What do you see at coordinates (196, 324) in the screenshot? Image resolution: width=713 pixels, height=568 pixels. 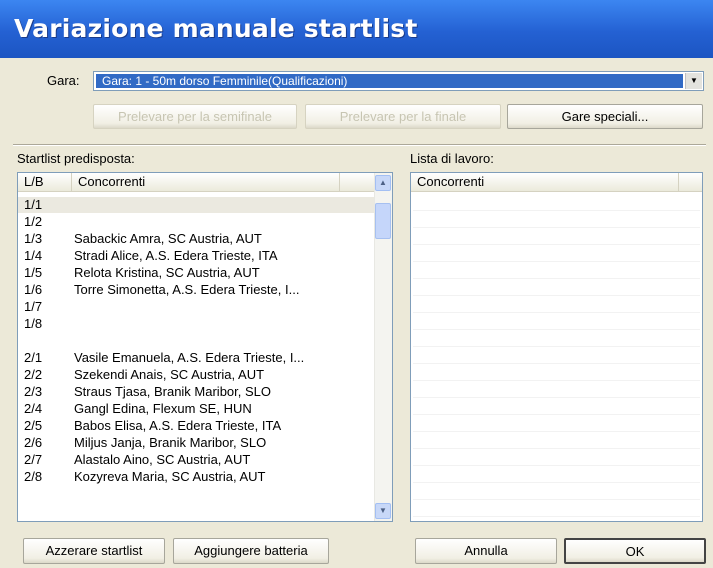 I see `list-item: 1/8` at bounding box center [196, 324].